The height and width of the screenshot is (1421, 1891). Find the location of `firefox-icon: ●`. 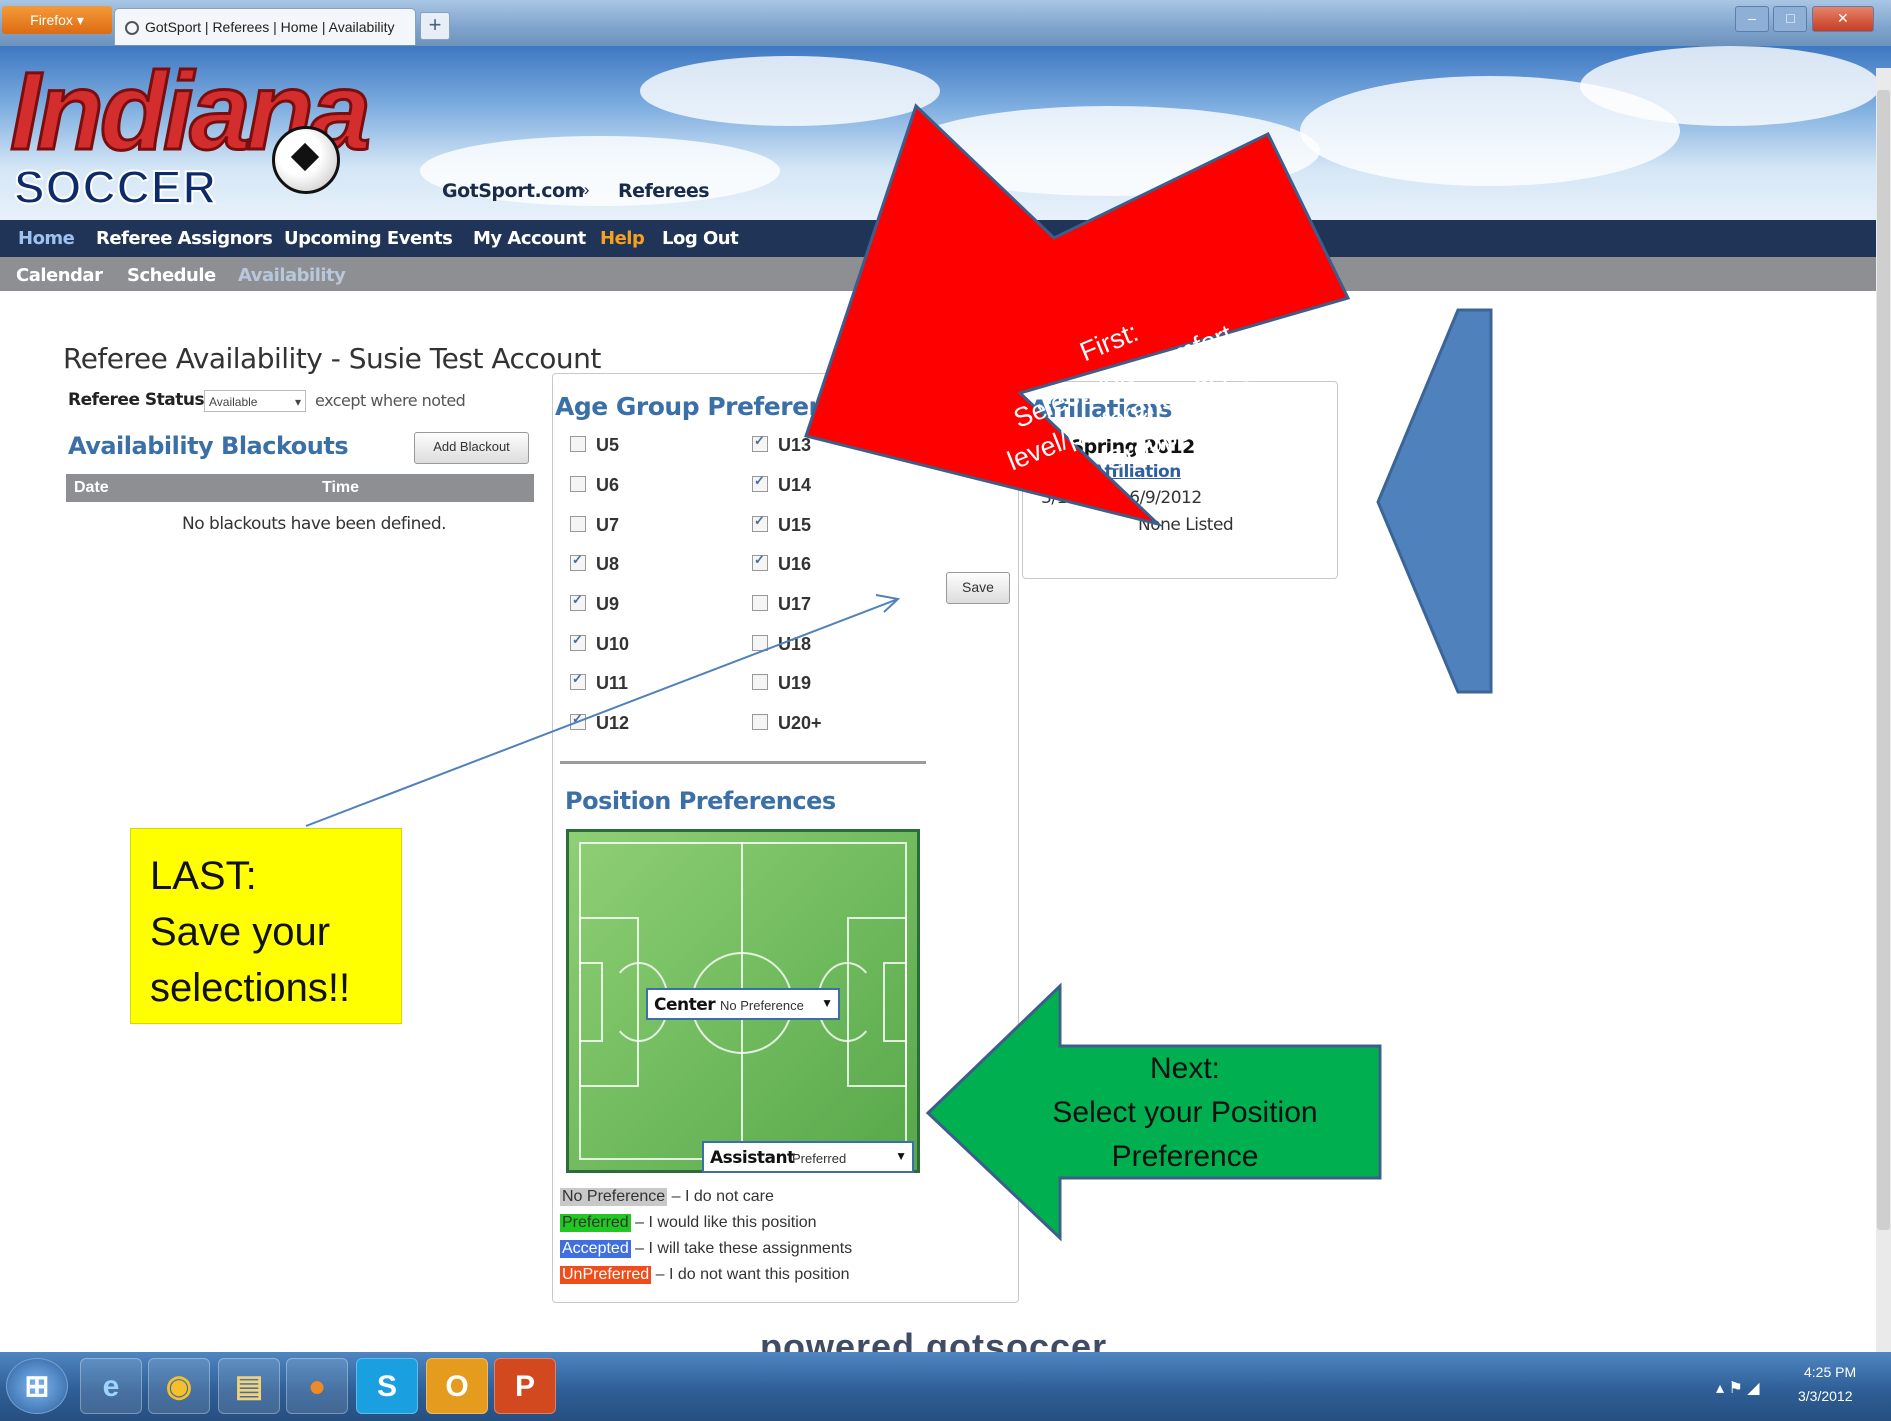

firefox-icon: ● is located at coordinates (317, 1386).